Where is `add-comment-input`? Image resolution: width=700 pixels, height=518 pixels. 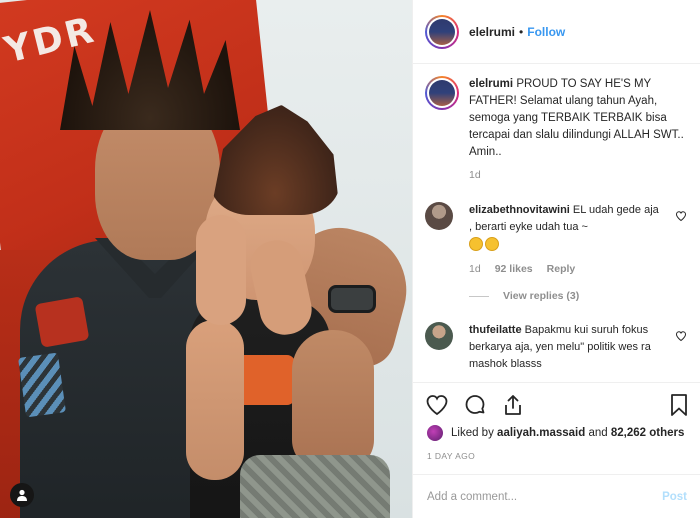
add-comment-input is located at coordinates (545, 496).